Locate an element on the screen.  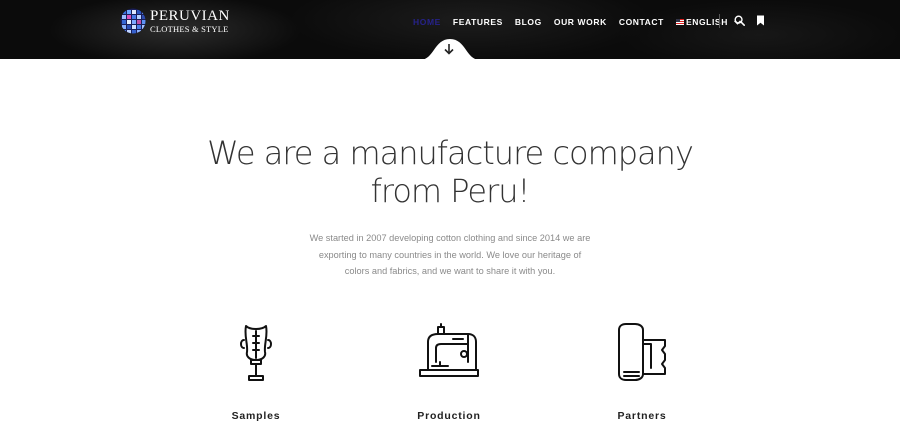
logo-subtitle: CLOTHES & STYLE is located at coordinates (189, 28).